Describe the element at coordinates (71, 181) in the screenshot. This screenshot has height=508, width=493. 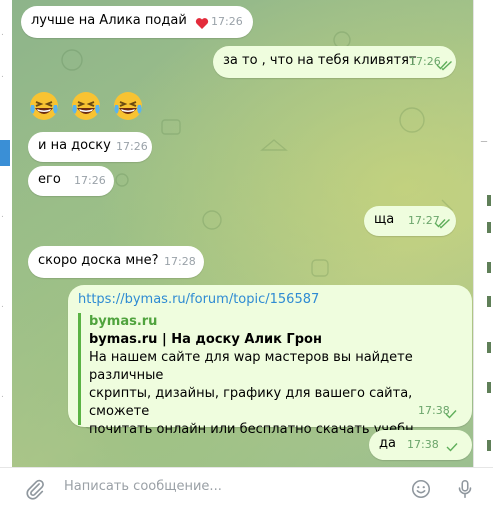
I see `incoming-message: его 17:26` at that location.